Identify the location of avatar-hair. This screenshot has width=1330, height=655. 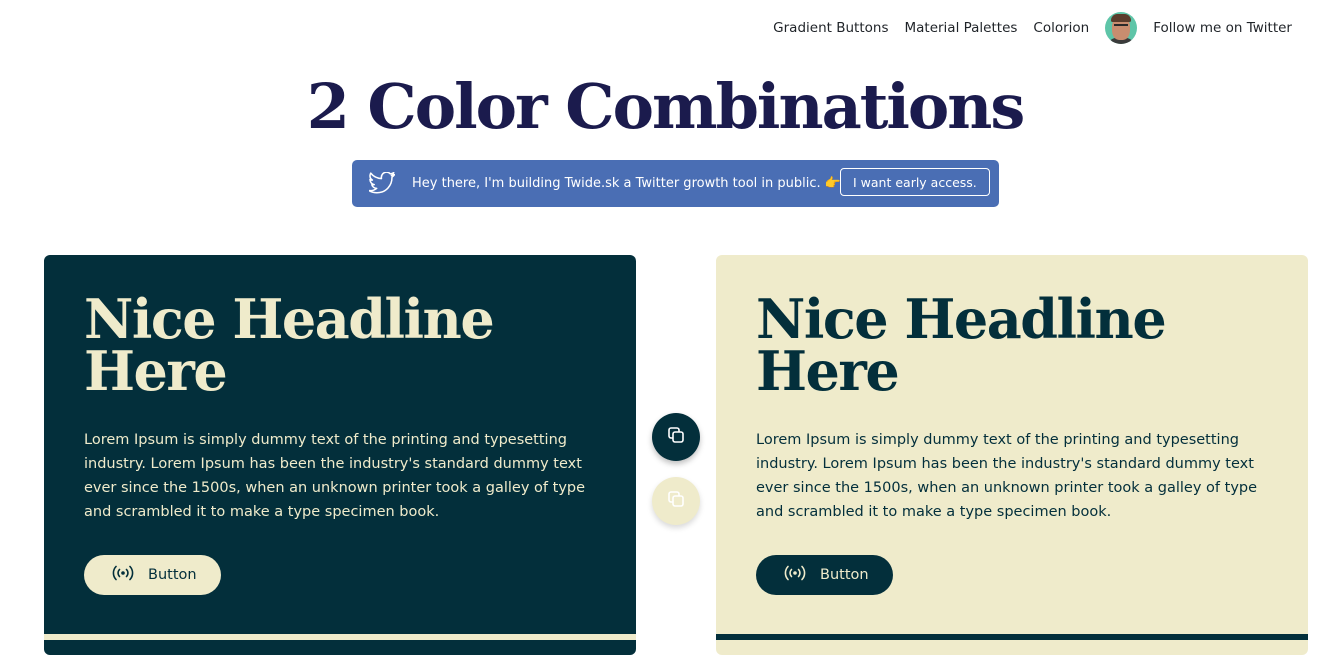
(1121, 18).